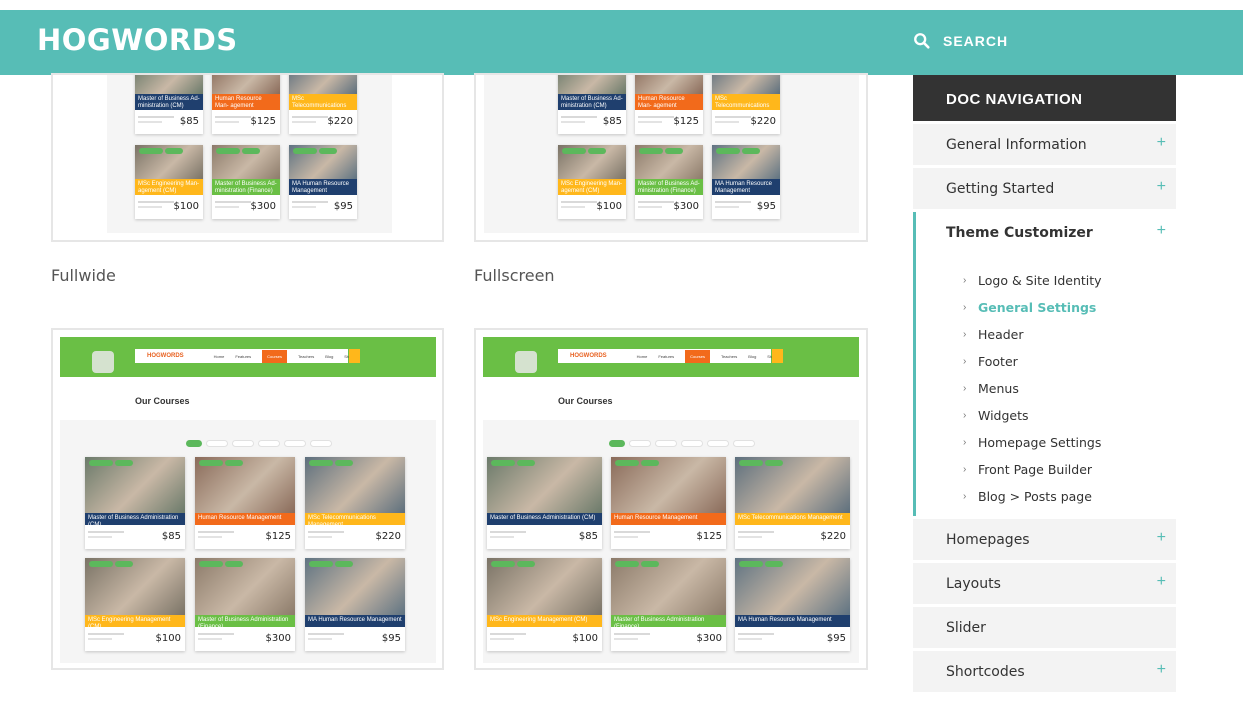  What do you see at coordinates (1046, 283) in the screenshot?
I see `sub-logo-site-identity: › Logo & Site Identity` at bounding box center [1046, 283].